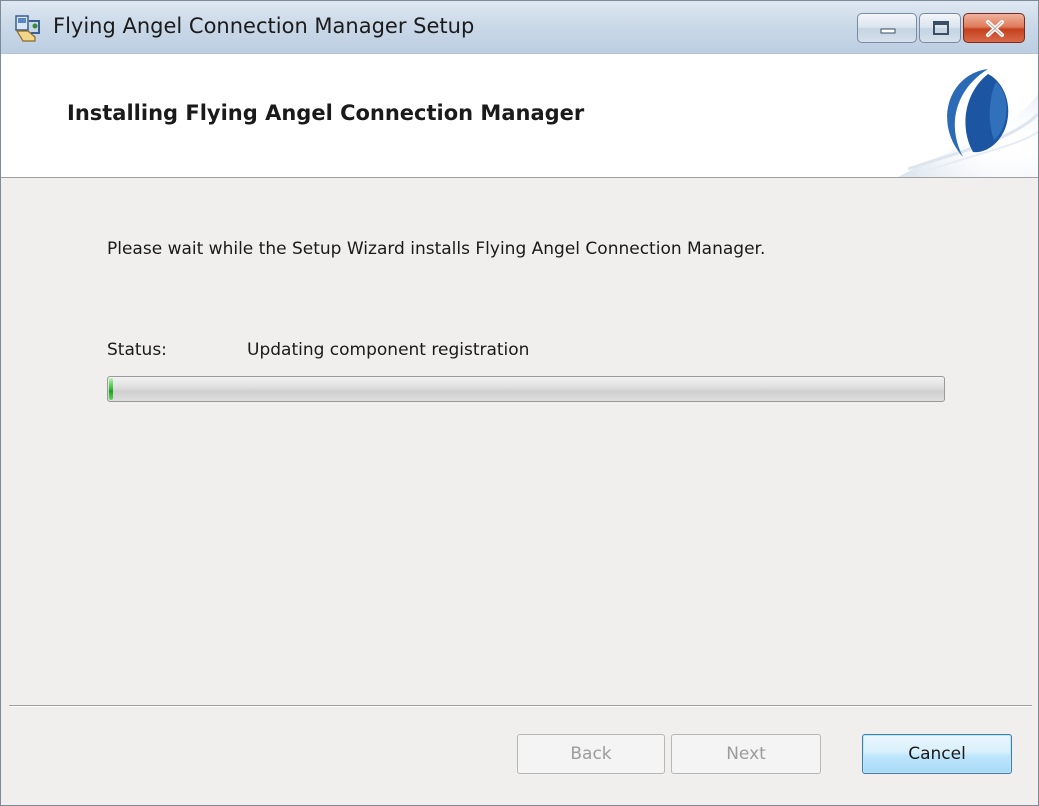  I want to click on installer-icon, so click(27, 28).